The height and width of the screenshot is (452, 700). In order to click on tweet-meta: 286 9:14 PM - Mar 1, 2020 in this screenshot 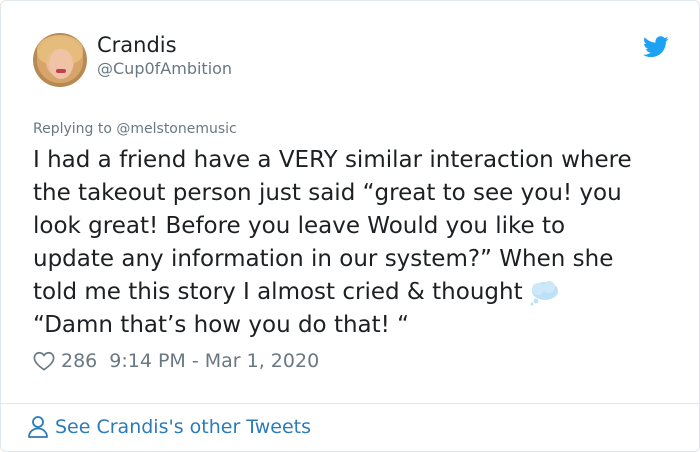, I will do `click(176, 361)`.